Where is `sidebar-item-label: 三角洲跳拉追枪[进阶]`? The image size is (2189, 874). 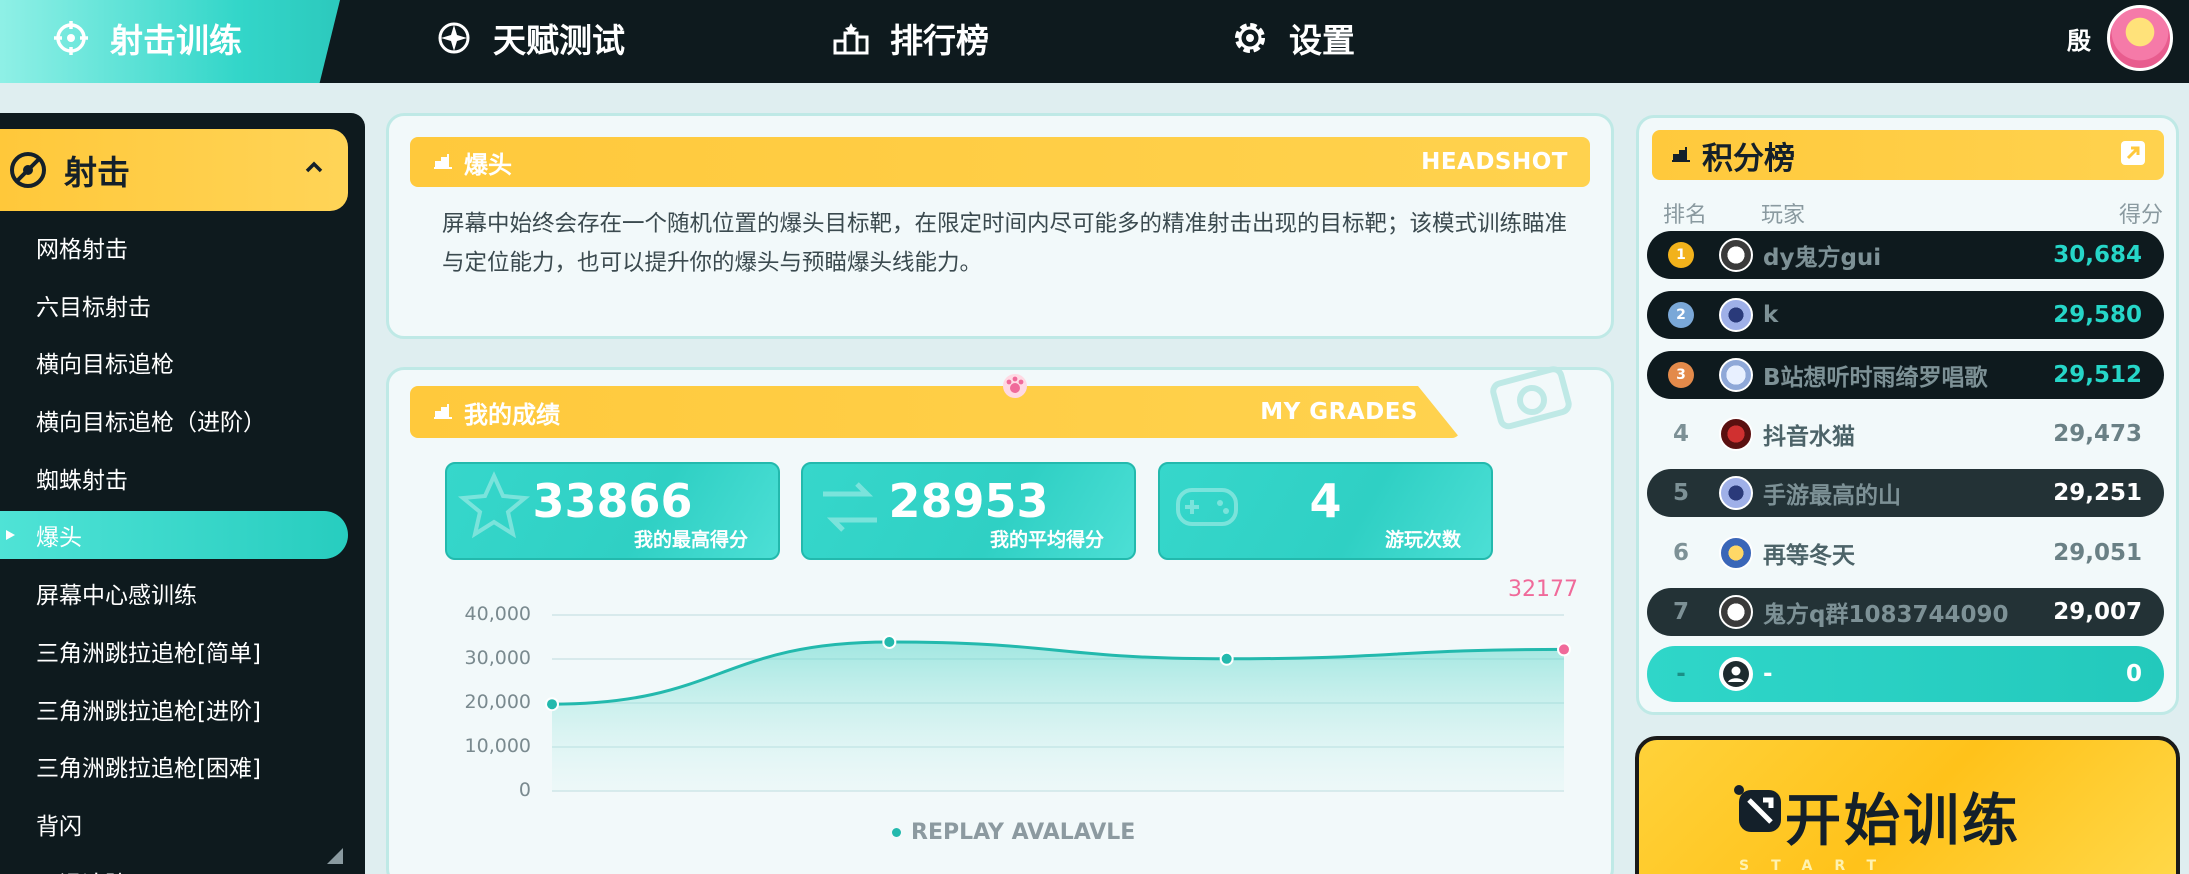 sidebar-item-label: 三角洲跳拉追枪[进阶] is located at coordinates (148, 711).